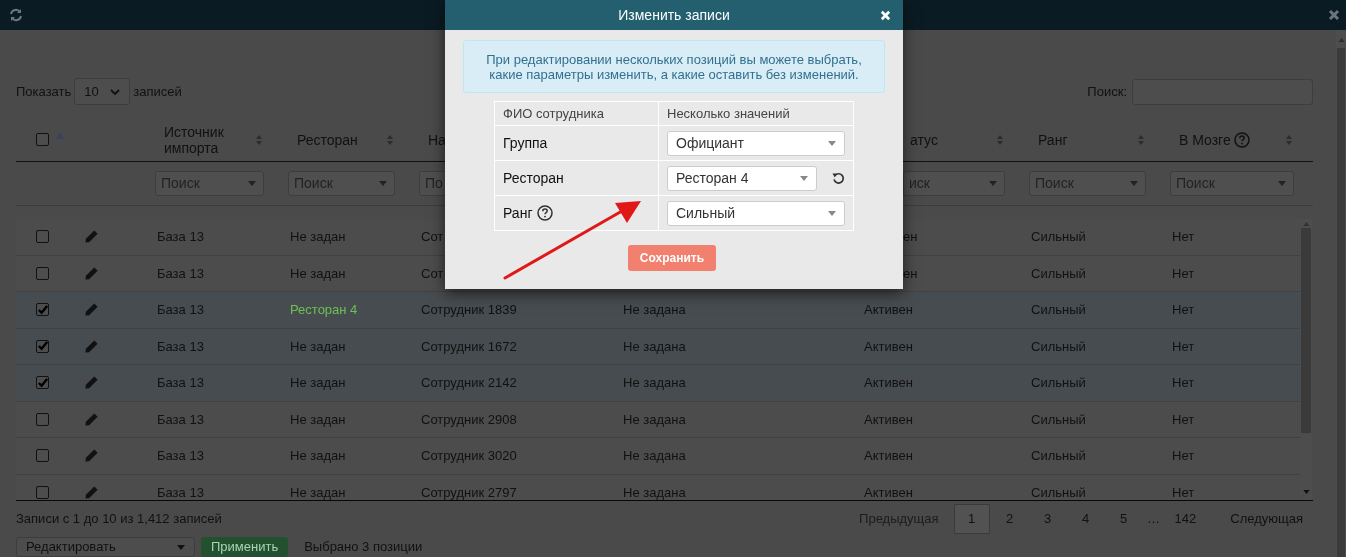 The image size is (1346, 557). I want to click on value-select: Сильный, so click(756, 213).